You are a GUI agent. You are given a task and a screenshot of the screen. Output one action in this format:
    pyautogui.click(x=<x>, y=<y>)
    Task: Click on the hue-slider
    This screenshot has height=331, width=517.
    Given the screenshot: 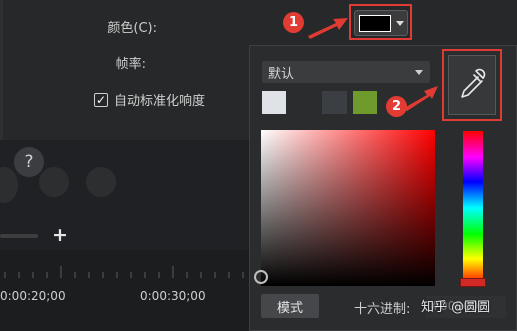 What is the action you would take?
    pyautogui.click(x=473, y=208)
    